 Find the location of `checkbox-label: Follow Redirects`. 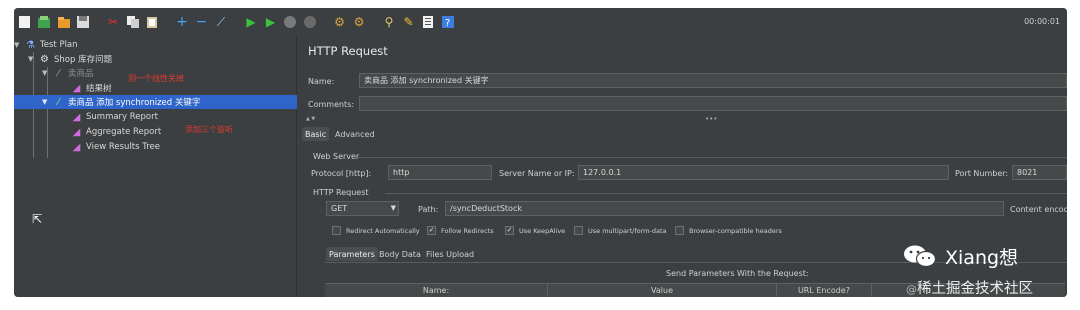

checkbox-label: Follow Redirects is located at coordinates (467, 230).